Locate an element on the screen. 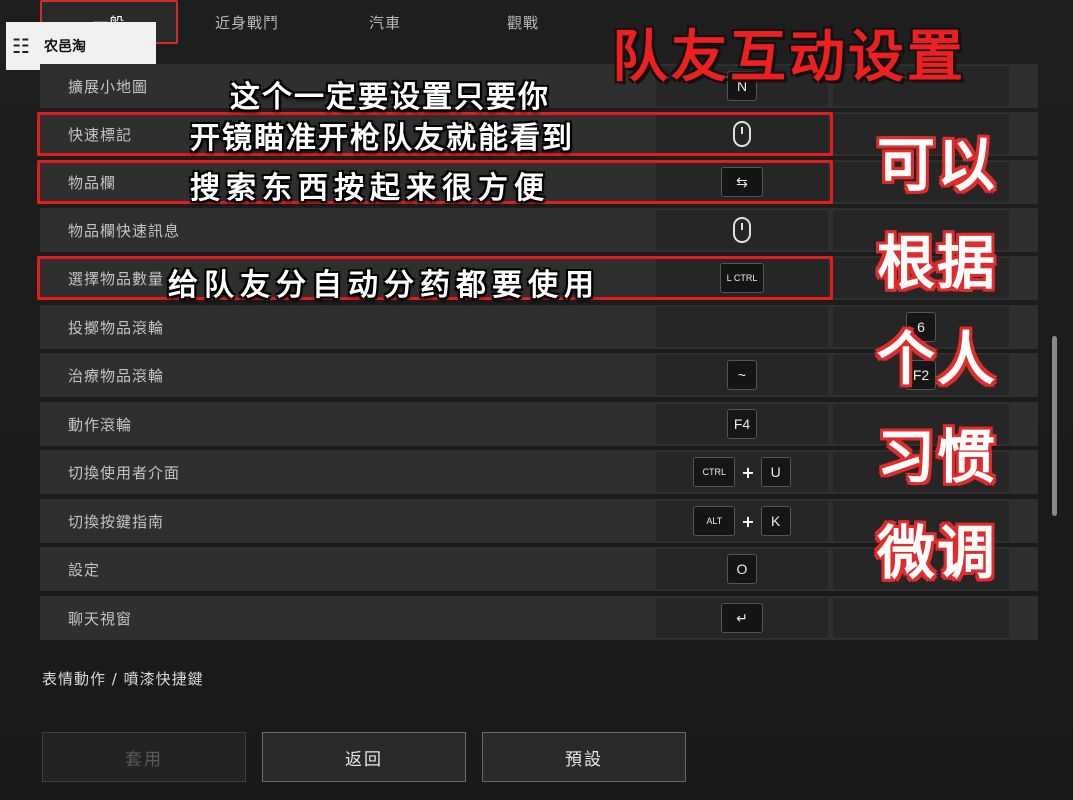 The width and height of the screenshot is (1073, 800). overlay-side-text-1: 可以 is located at coordinates (936, 165).